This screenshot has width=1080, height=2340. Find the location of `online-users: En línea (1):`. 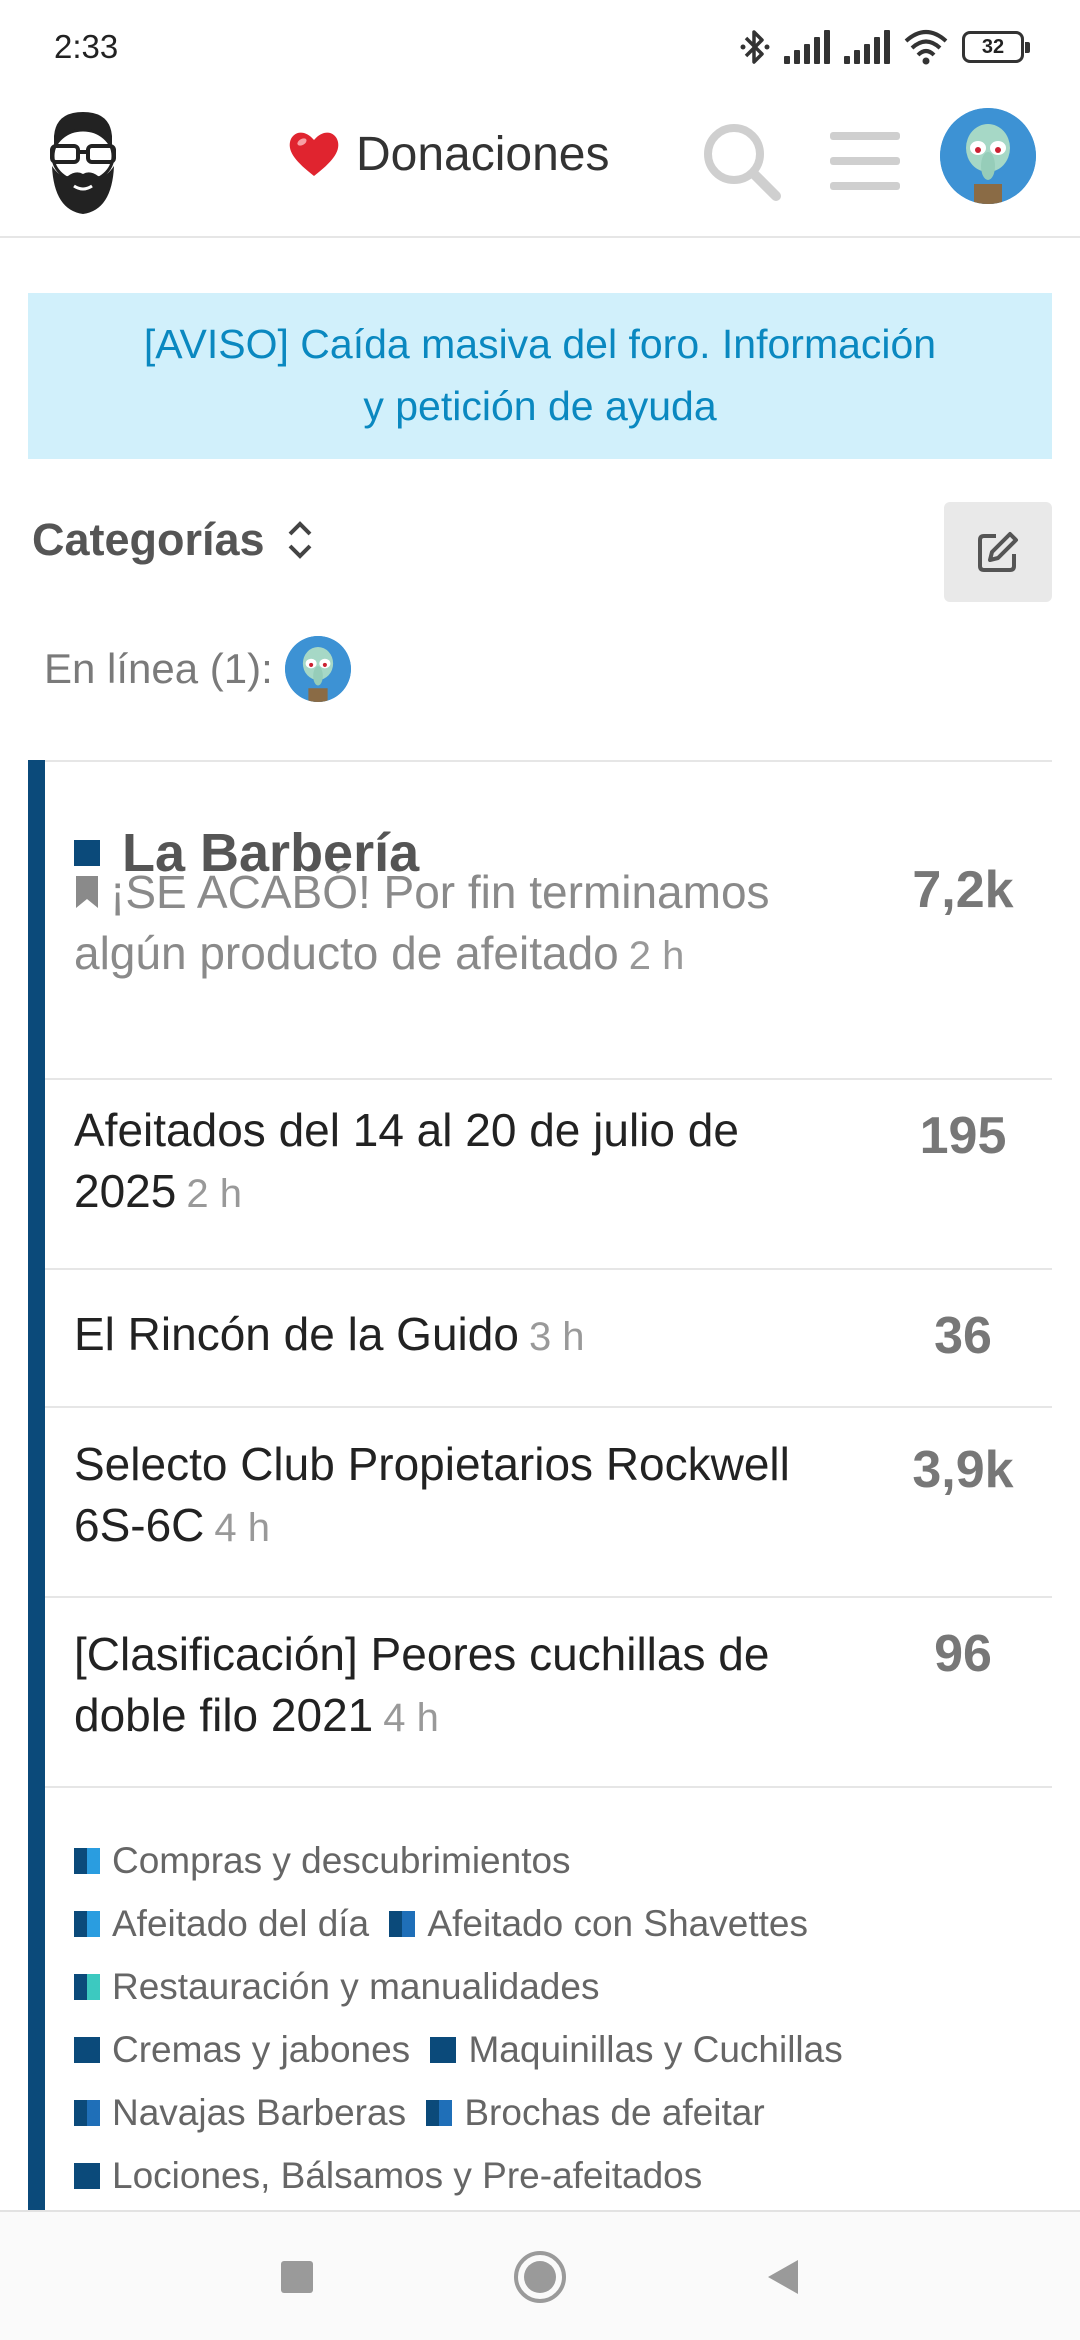

online-users: En línea (1): is located at coordinates (197, 669).